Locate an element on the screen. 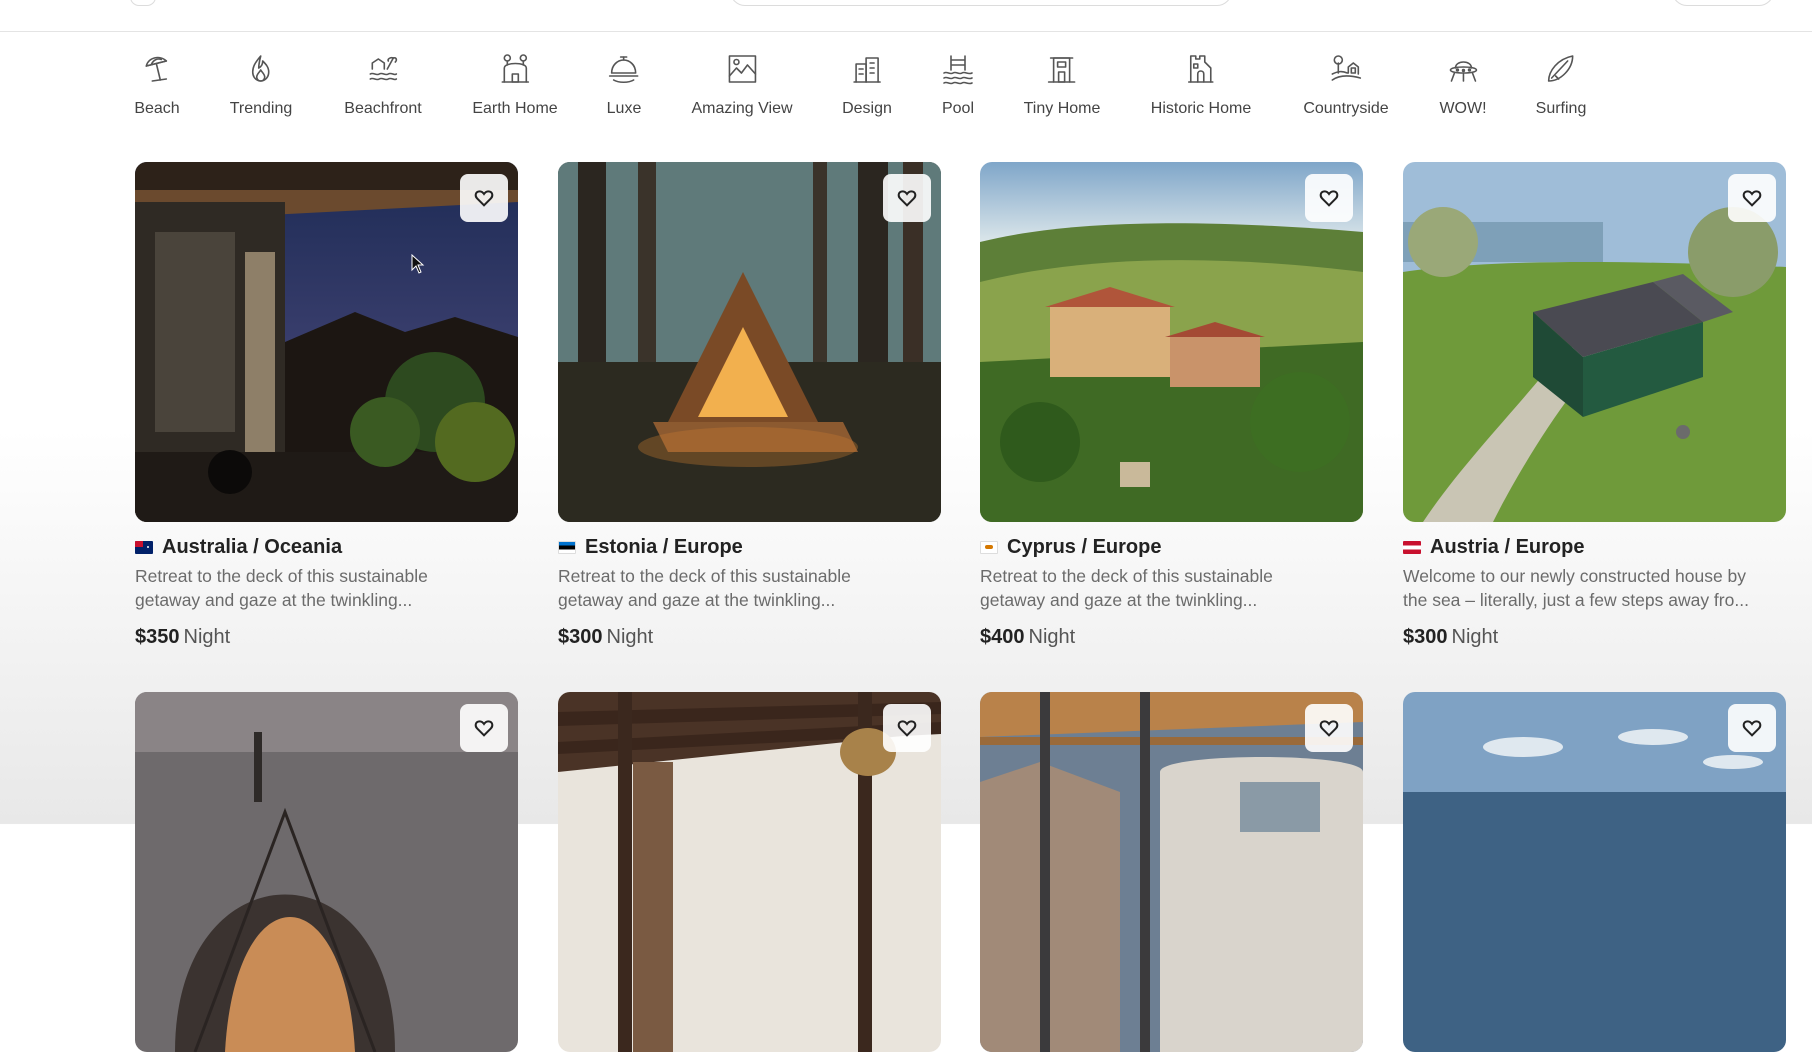 The height and width of the screenshot is (1052, 1812). flame-icon is located at coordinates (261, 68).